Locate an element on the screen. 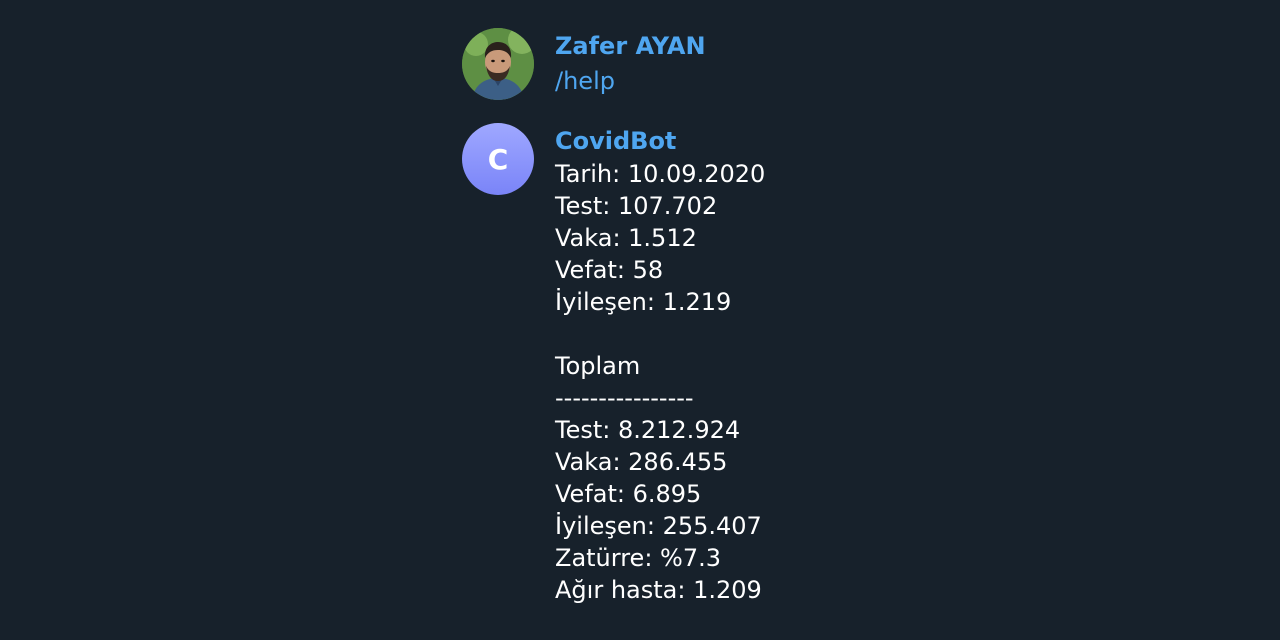  message-line: Test: 107.702 is located at coordinates (636, 206).